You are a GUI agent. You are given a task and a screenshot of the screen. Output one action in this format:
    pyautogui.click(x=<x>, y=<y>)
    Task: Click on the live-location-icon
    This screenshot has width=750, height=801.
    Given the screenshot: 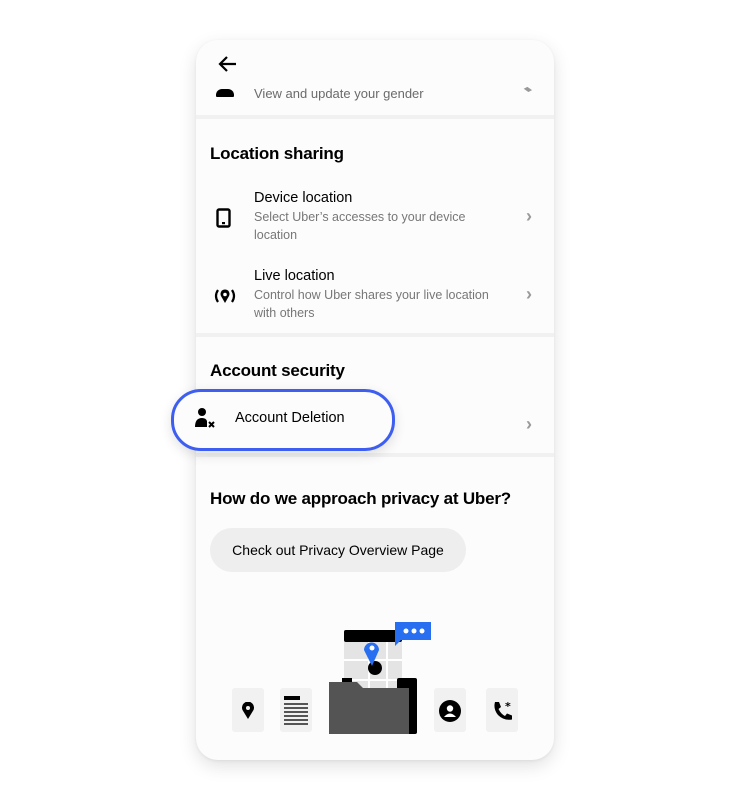 What is the action you would take?
    pyautogui.click(x=225, y=296)
    